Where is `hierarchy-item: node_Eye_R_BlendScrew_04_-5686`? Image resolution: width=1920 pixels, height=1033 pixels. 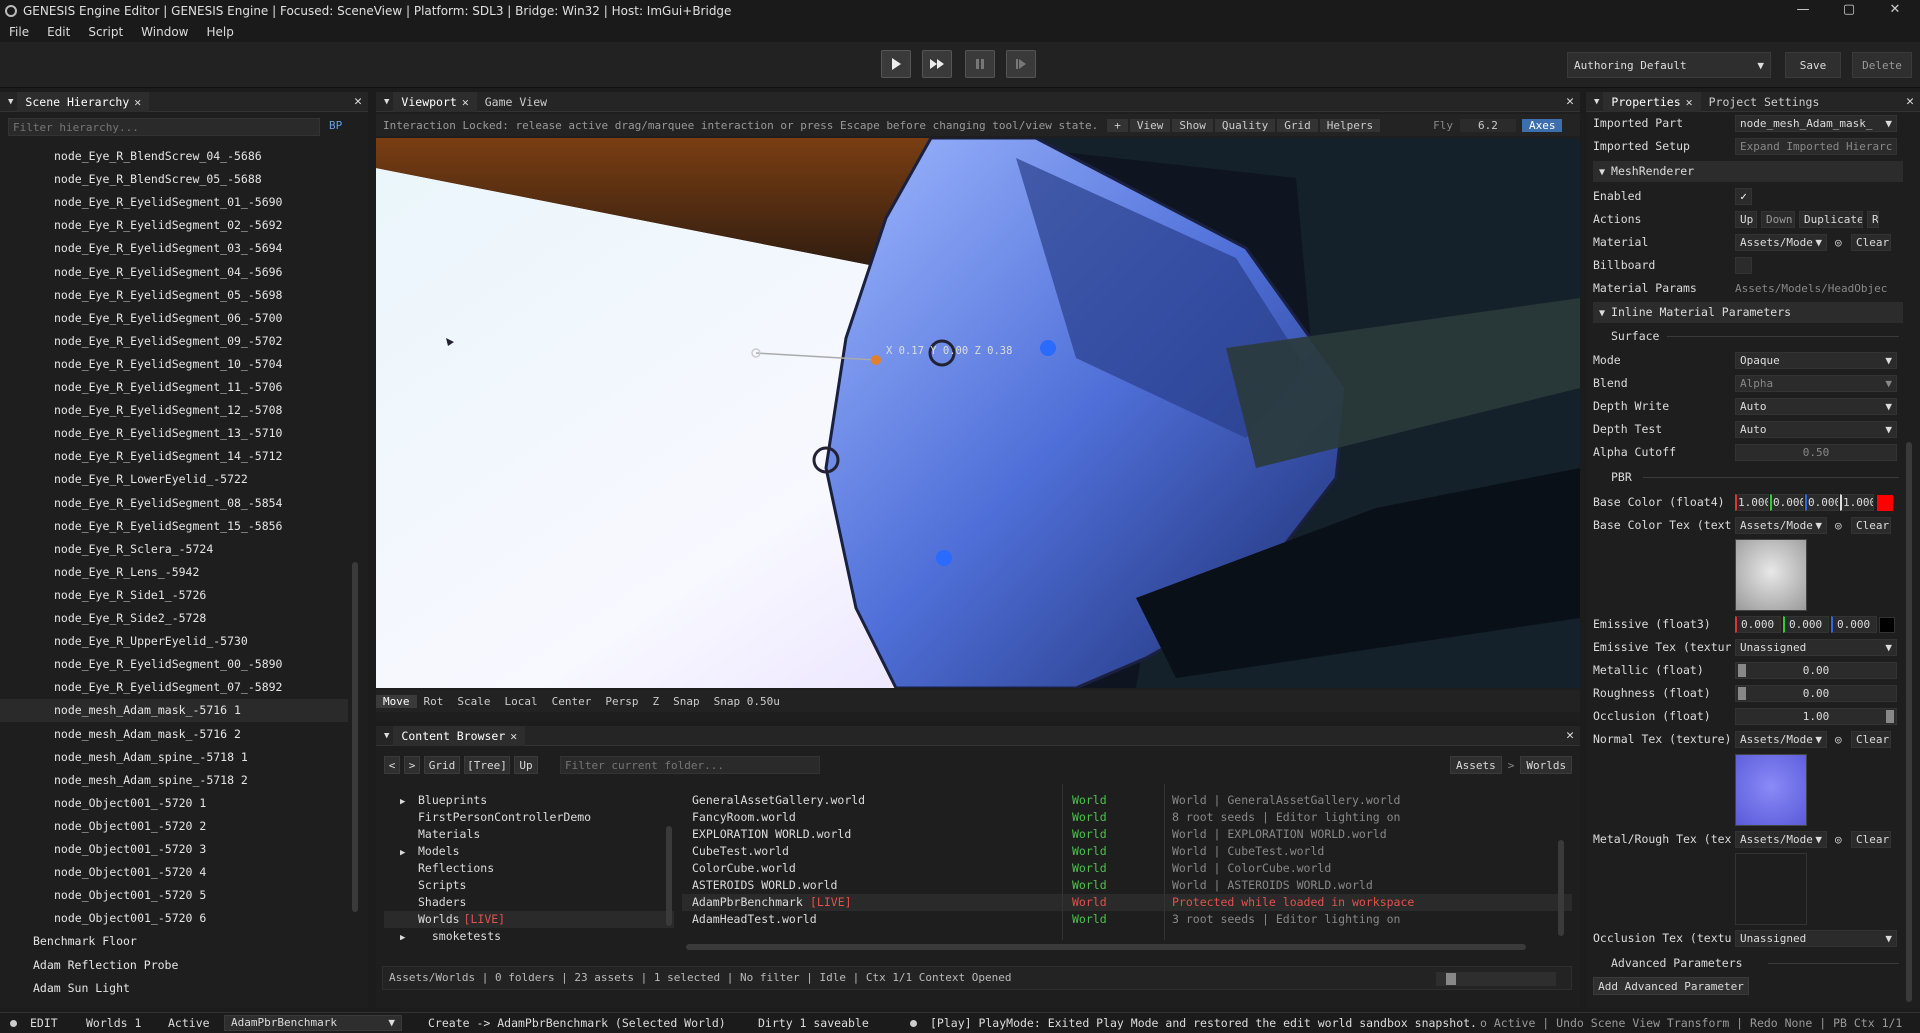
hierarchy-item: node_Eye_R_BlendScrew_04_-5686 is located at coordinates (174, 156).